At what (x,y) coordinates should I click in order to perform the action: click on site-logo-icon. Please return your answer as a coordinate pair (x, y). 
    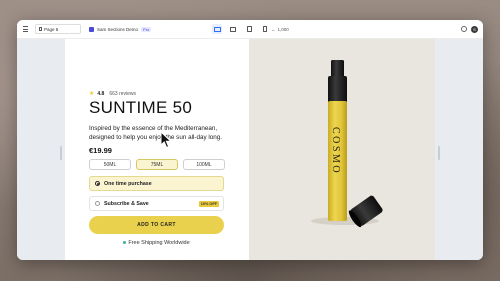
    Looking at the image, I should click on (91, 29).